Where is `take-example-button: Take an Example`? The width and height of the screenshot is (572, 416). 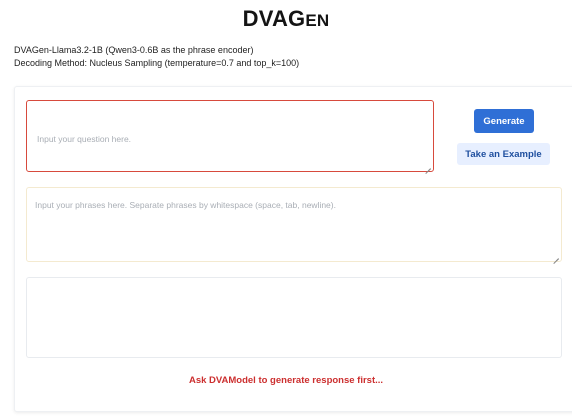
take-example-button: Take an Example is located at coordinates (503, 154).